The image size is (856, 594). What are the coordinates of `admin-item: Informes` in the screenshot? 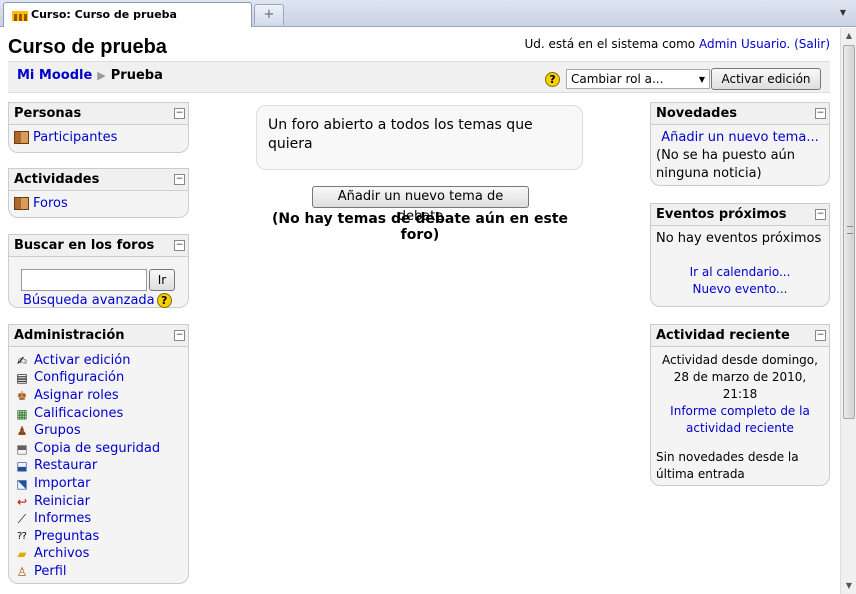 It's located at (62, 519).